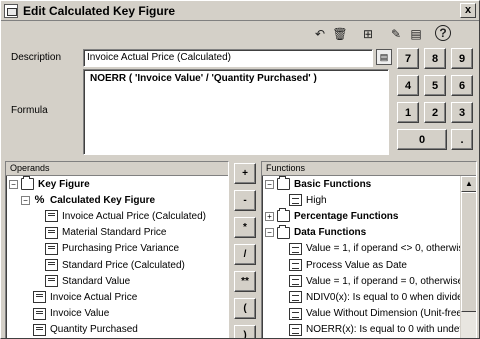  Describe the element at coordinates (443, 33) in the screenshot. I see `help-icon: ?` at that location.